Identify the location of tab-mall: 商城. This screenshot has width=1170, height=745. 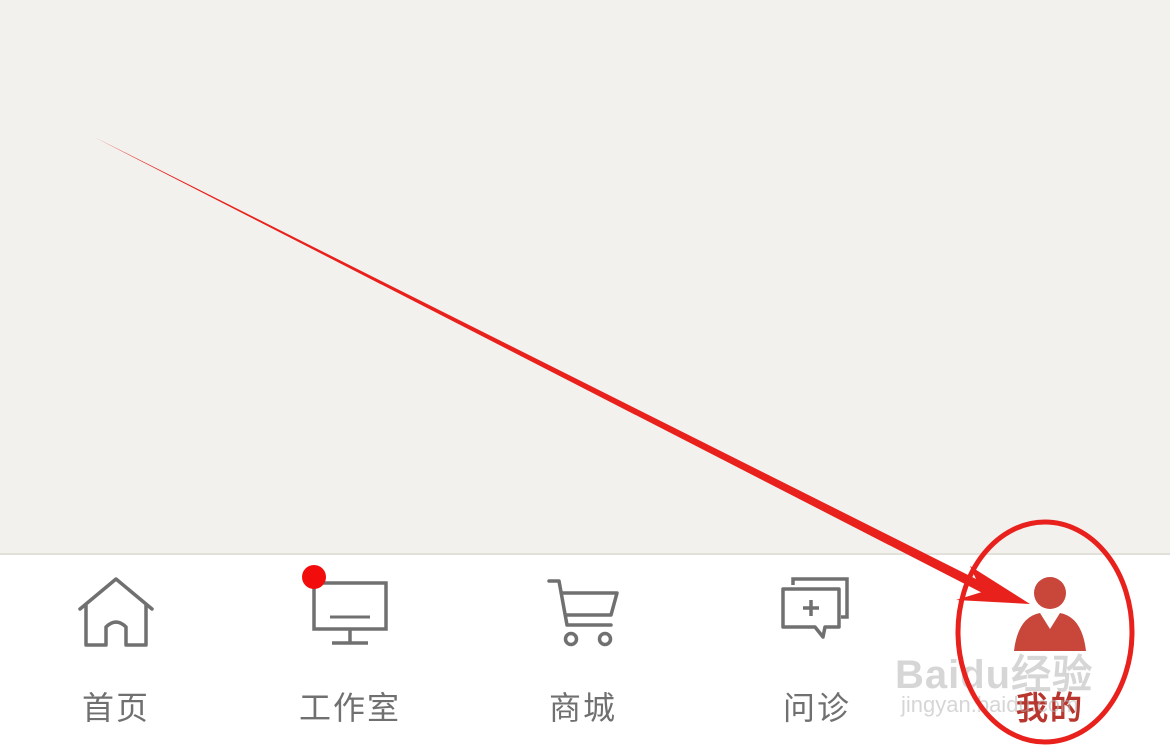
(583, 650).